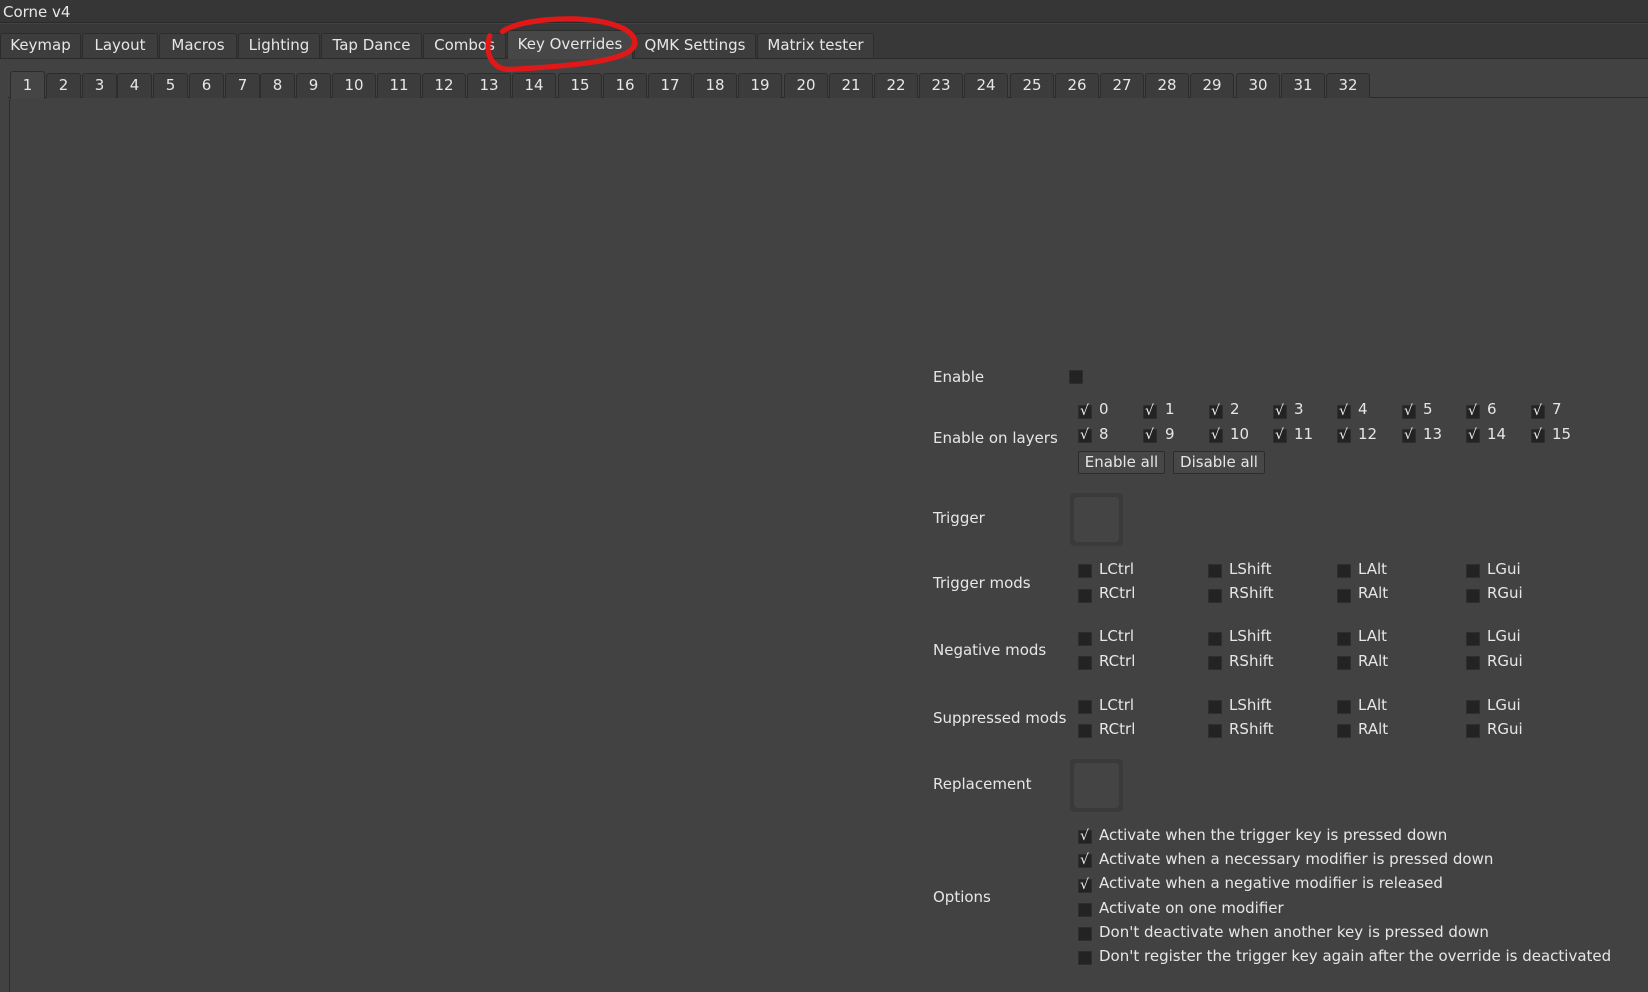 The image size is (1648, 992). What do you see at coordinates (279, 45) in the screenshot?
I see `tab-lighting: Lighting` at bounding box center [279, 45].